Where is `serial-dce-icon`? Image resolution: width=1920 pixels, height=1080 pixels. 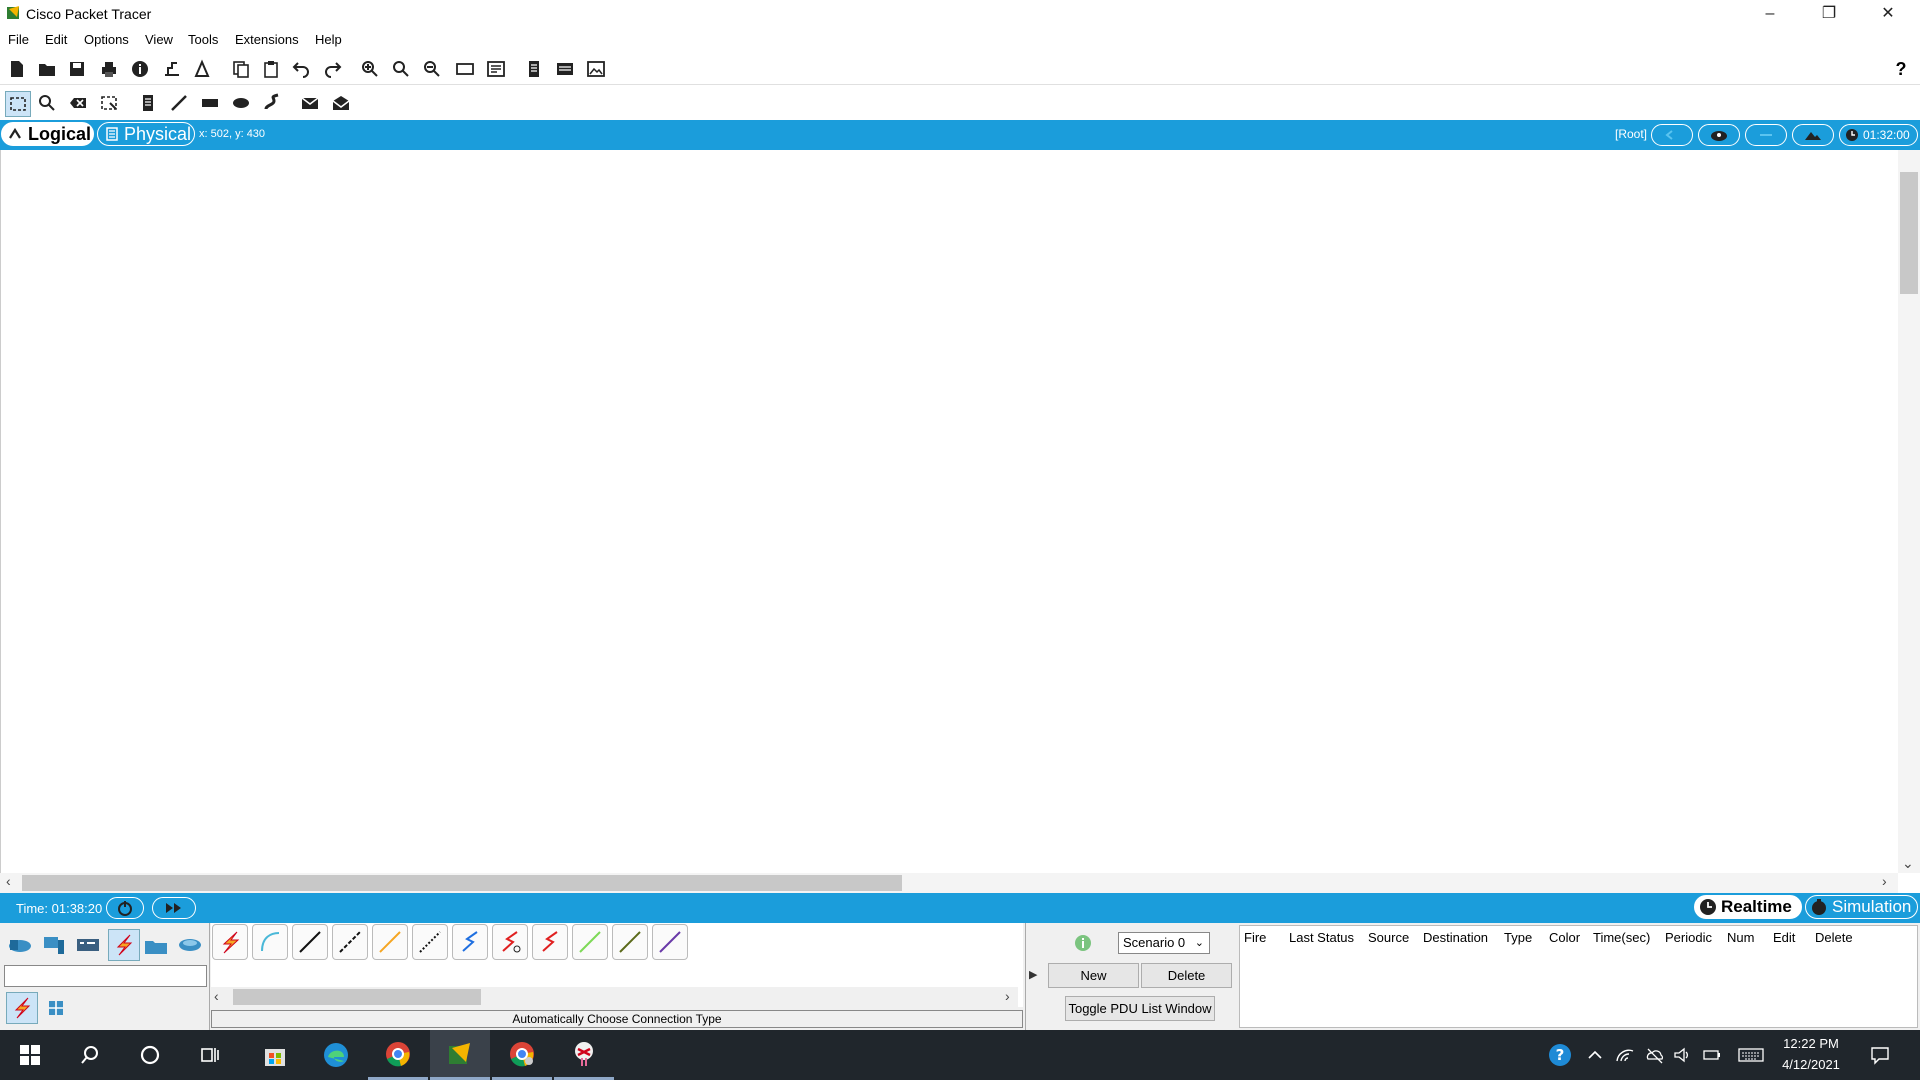 serial-dce-icon is located at coordinates (510, 942).